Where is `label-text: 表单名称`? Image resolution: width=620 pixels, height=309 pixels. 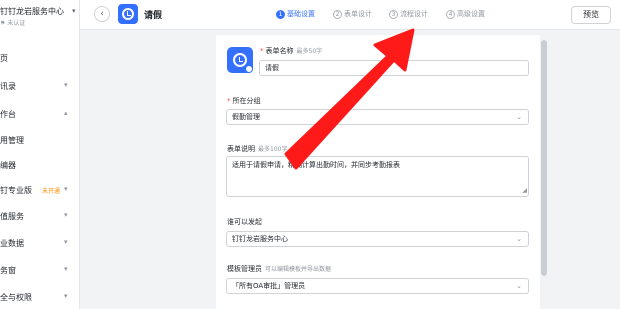
label-text: 表单名称 is located at coordinates (279, 51).